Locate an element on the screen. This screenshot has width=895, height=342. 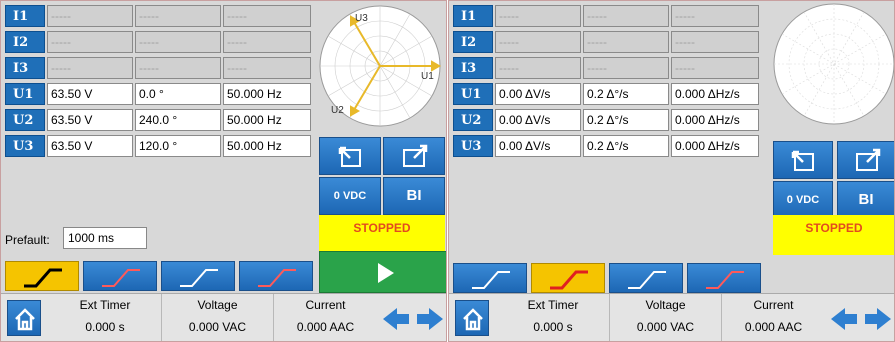
ext-timer-readout: Ext Timer 0.000 s is located at coordinates (105, 317).